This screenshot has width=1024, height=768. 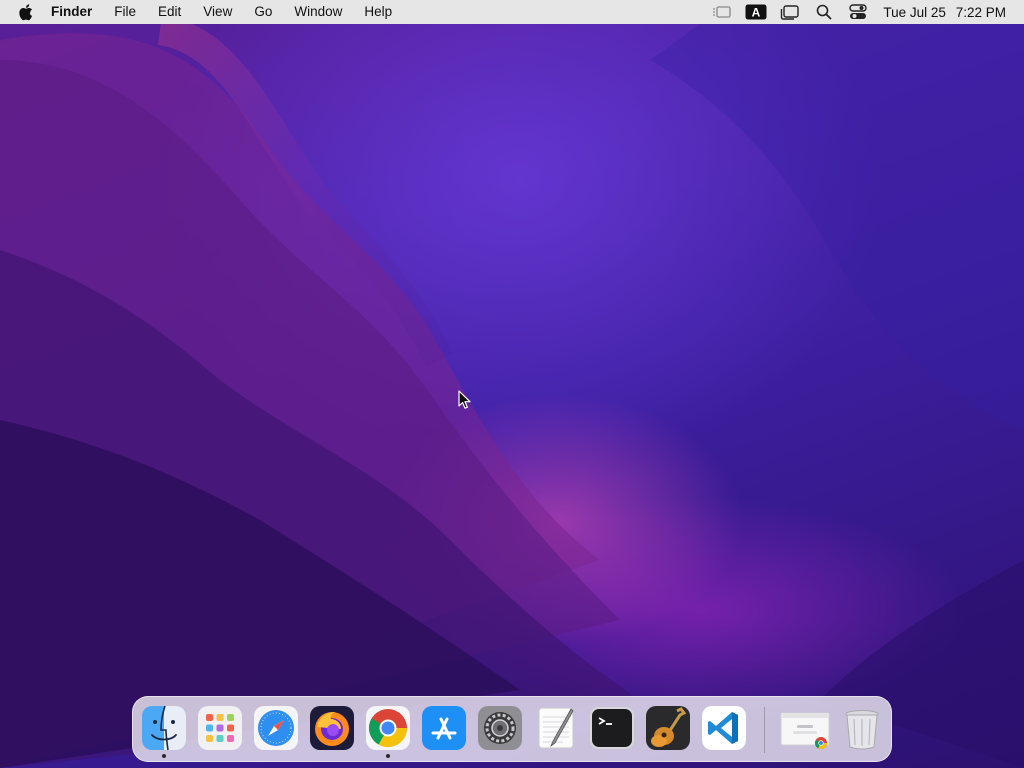 I want to click on dock-textedit, so click(x=556, y=728).